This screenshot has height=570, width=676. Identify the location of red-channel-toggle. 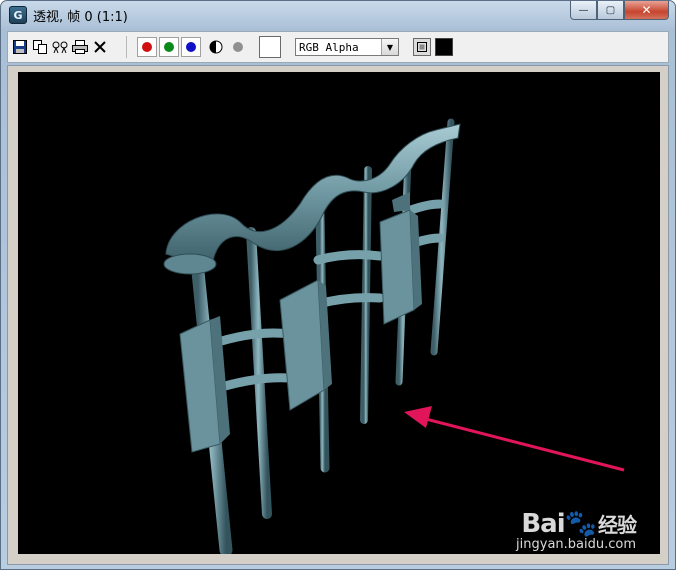
(147, 47).